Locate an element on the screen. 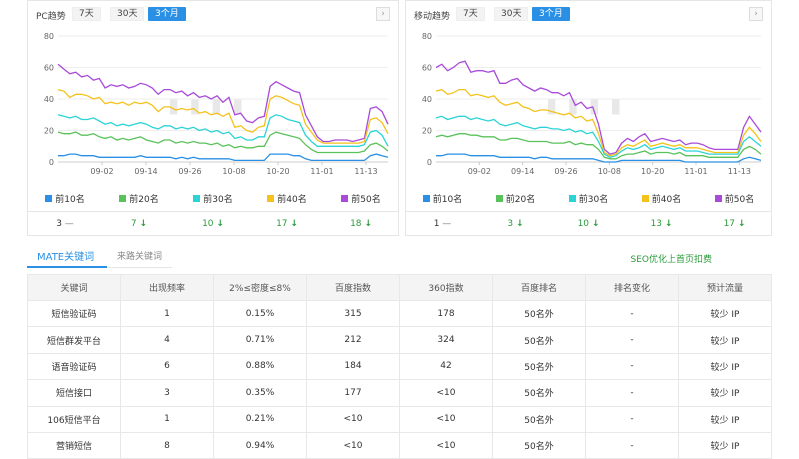 This screenshot has height=459, width=799. col-rank-change: 排名变化 is located at coordinates (632, 287).